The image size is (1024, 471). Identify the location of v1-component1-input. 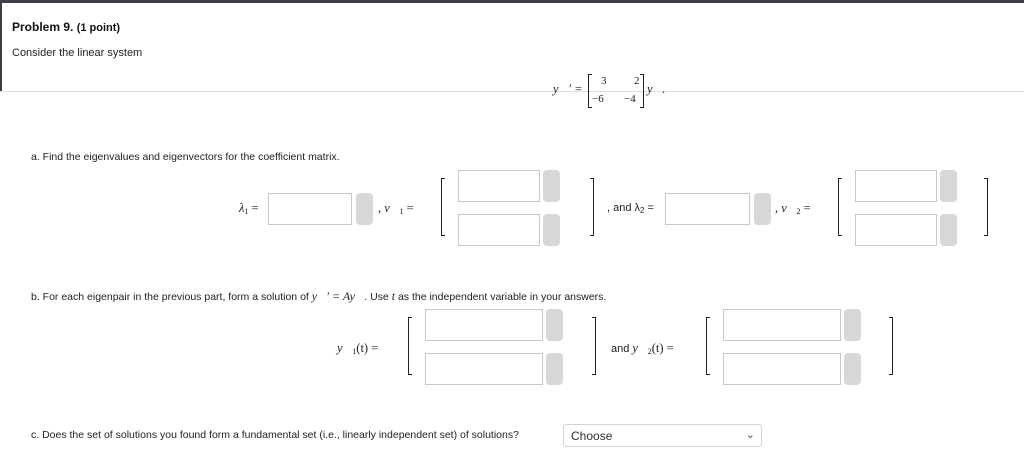
(499, 186).